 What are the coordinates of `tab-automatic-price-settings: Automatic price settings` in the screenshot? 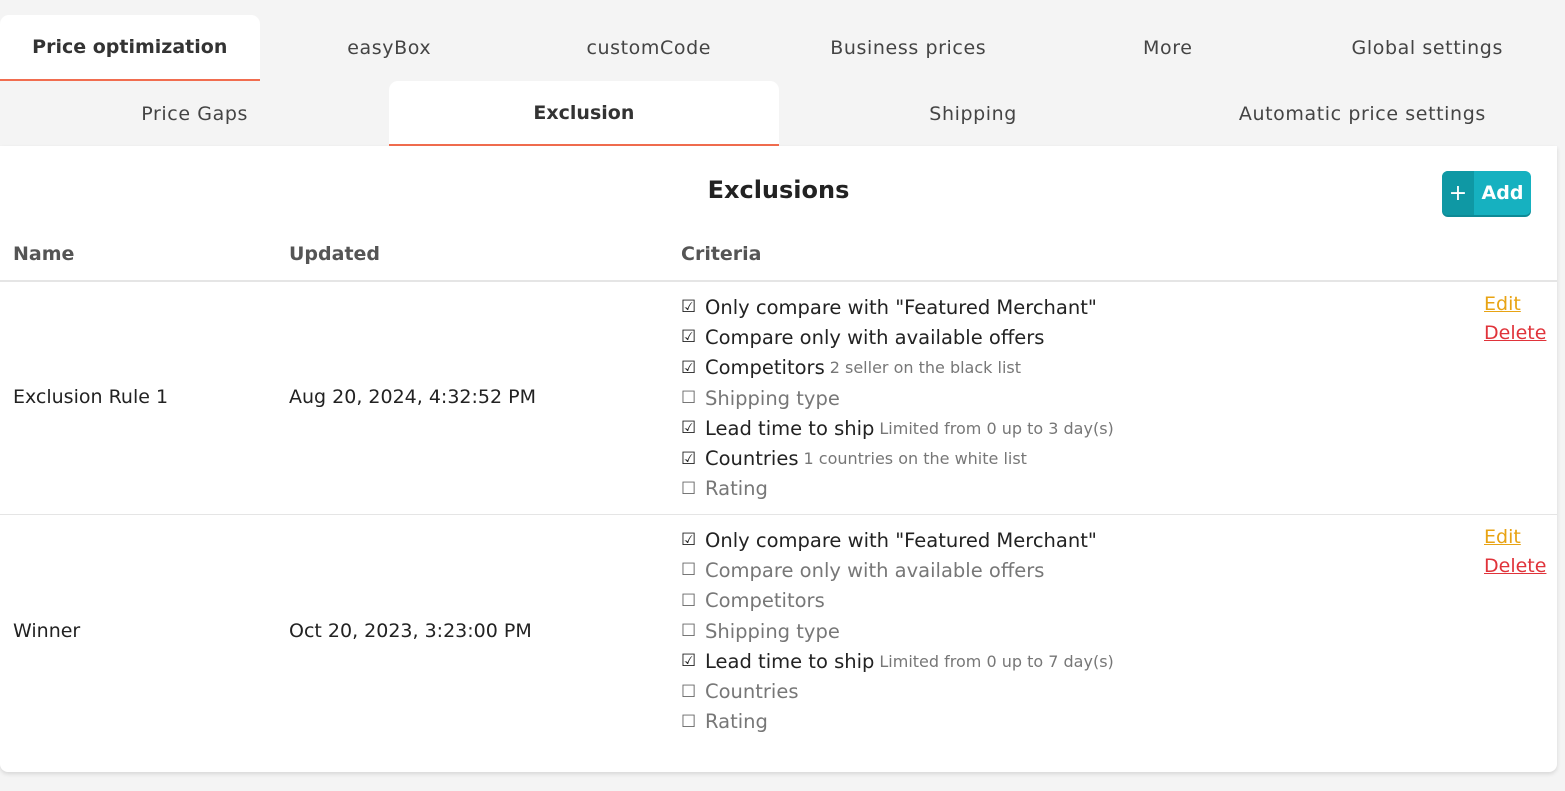 It's located at (1362, 113).